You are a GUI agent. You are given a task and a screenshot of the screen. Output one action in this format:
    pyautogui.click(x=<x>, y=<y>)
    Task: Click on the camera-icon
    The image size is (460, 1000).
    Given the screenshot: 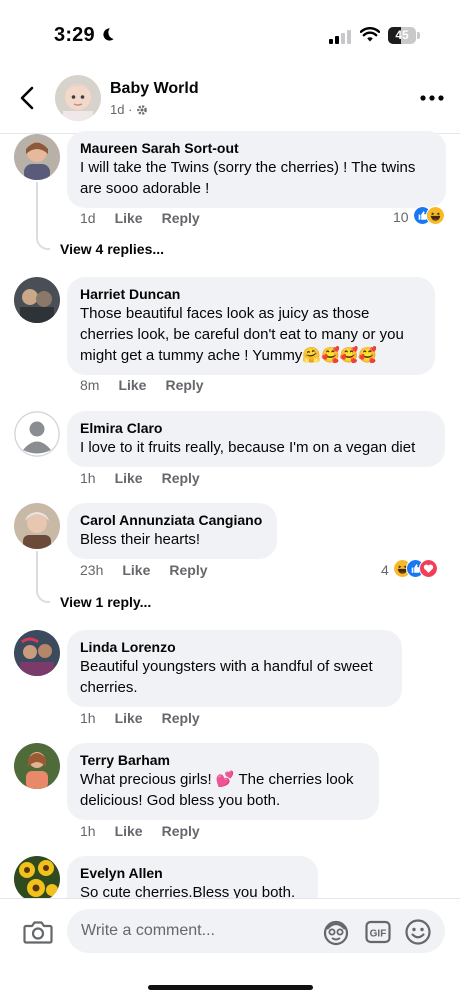 What is the action you would take?
    pyautogui.click(x=38, y=932)
    